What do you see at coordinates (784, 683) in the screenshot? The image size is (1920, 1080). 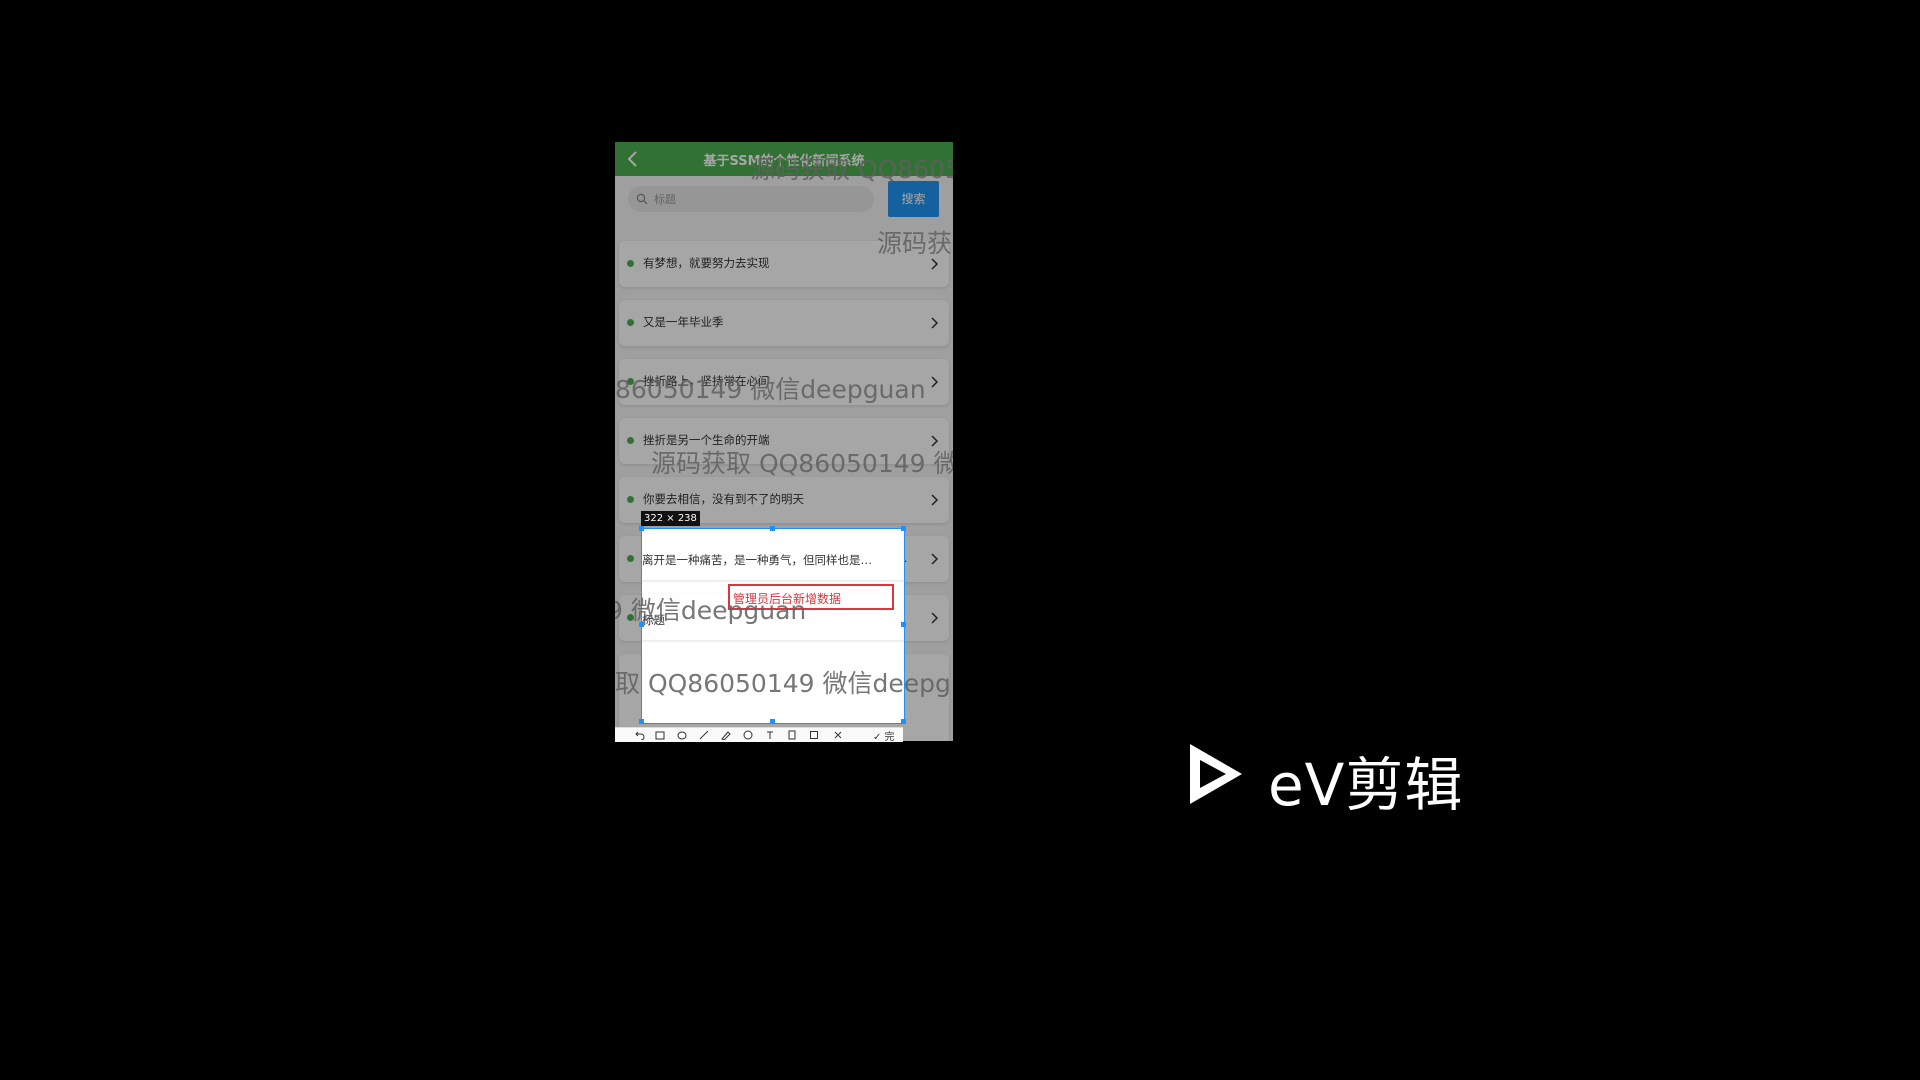 I see `watermark-text: 取 QQ86050149 微信deepguan` at bounding box center [784, 683].